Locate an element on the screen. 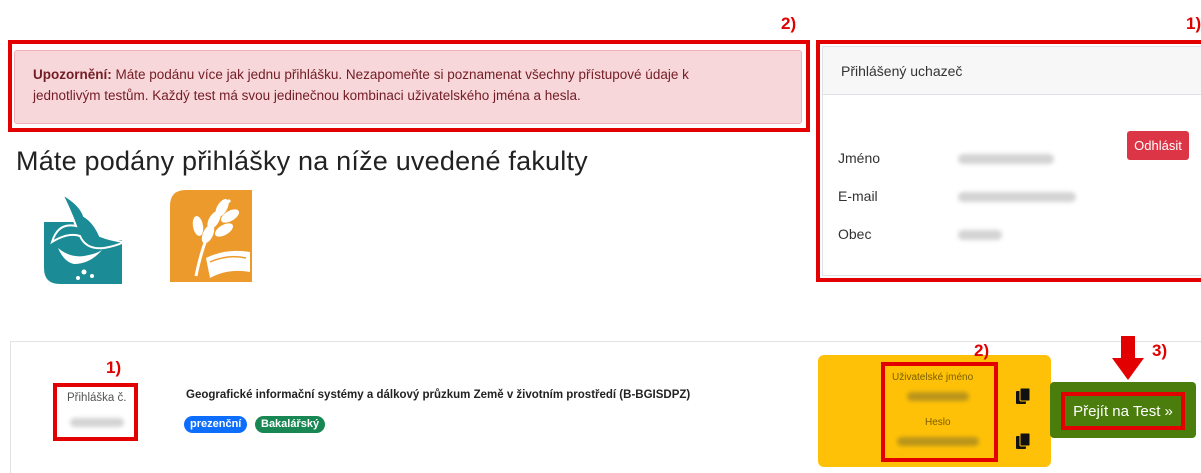  annotation-card-number: 1) is located at coordinates (1193, 23).